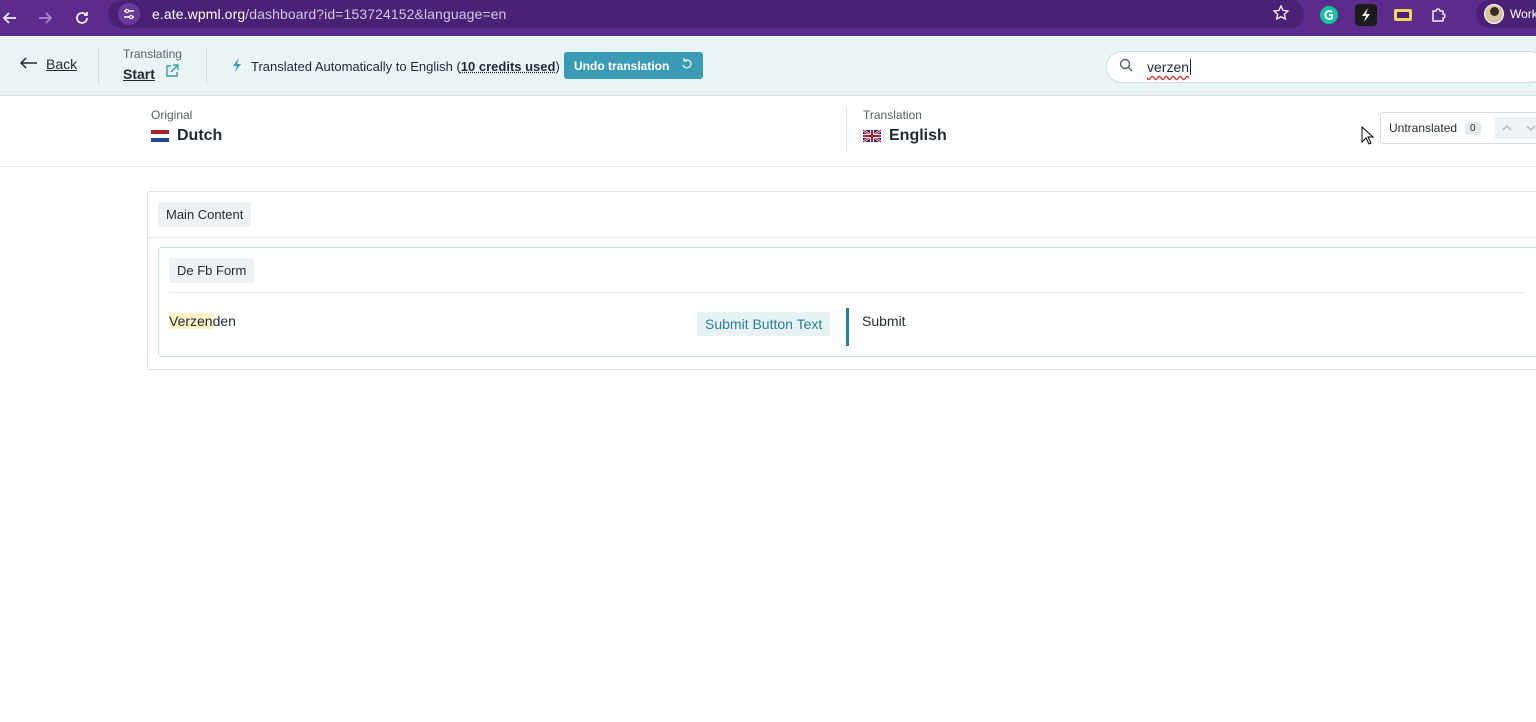  Describe the element at coordinates (842, 237) in the screenshot. I see `section-divider` at that location.